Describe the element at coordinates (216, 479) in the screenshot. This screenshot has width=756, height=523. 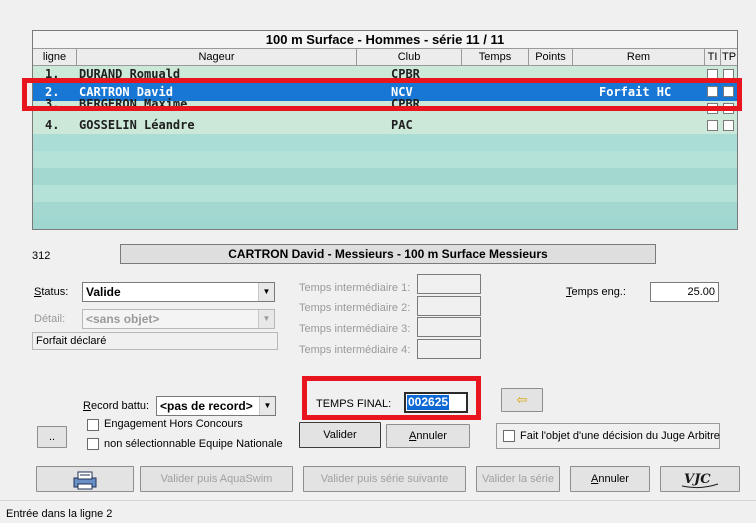
I see `valider-aquaswim-button: Valider puis AquaSwim` at that location.